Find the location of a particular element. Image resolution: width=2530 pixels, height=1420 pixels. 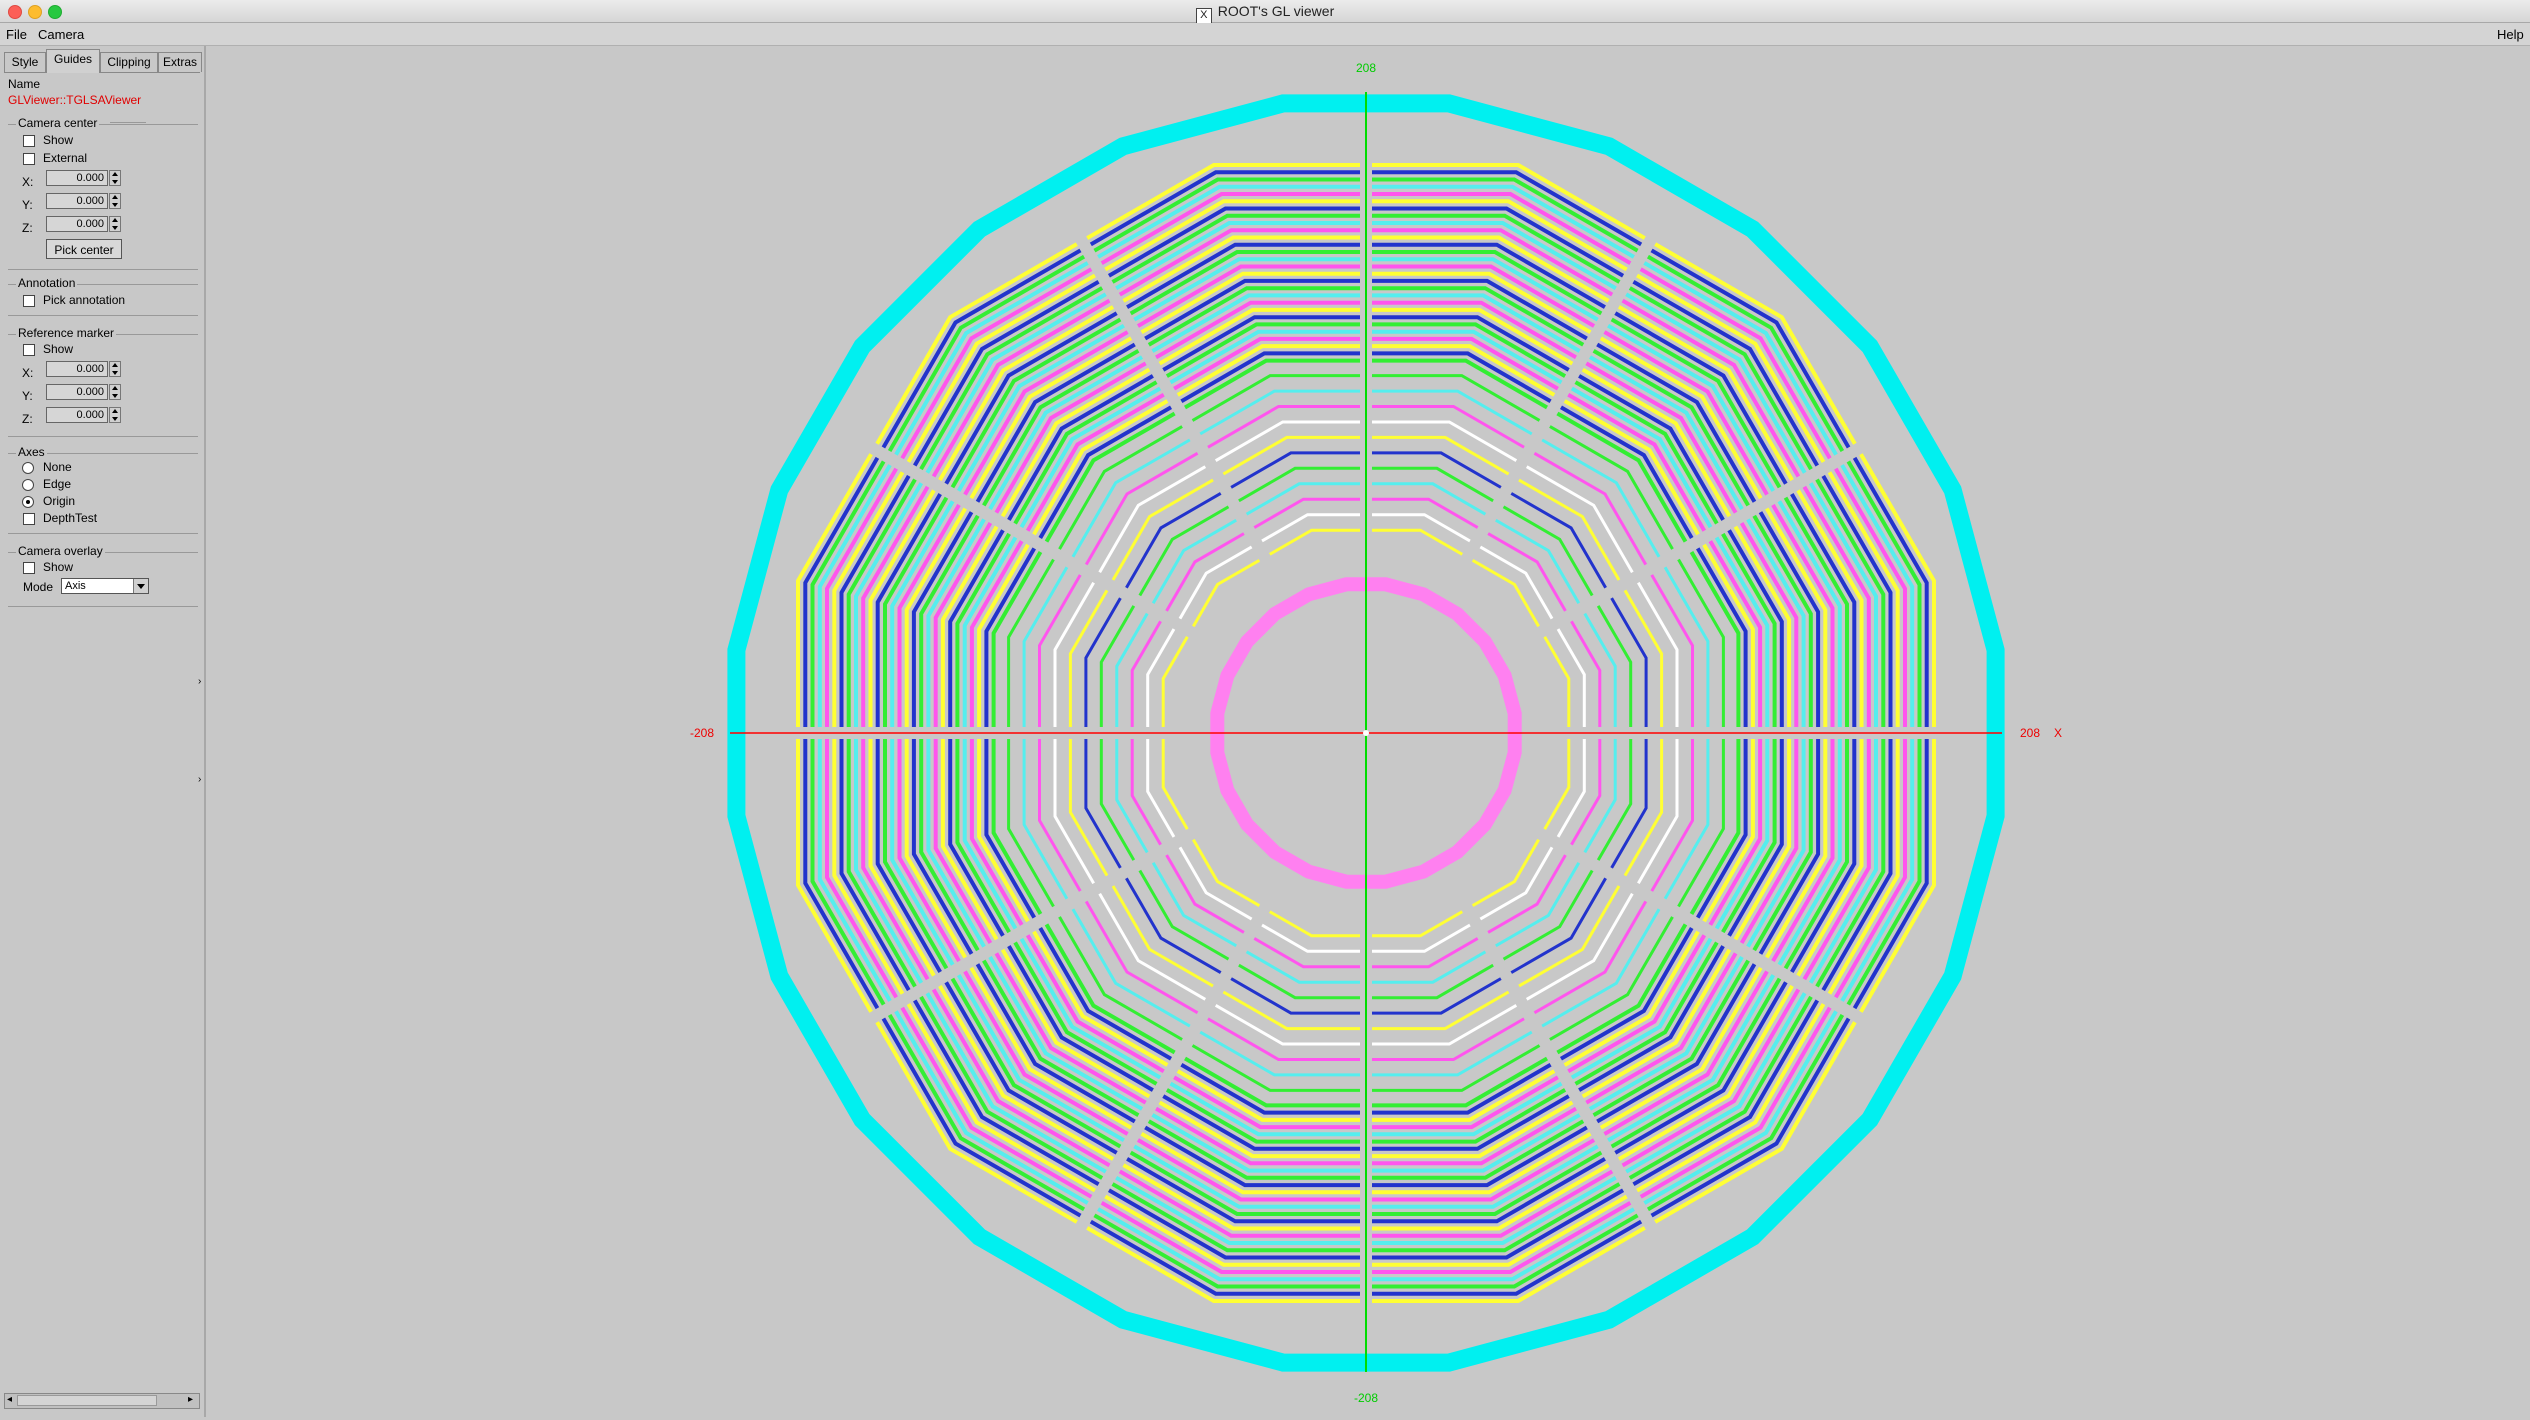

camera-center-external-checkbox is located at coordinates (29, 159).